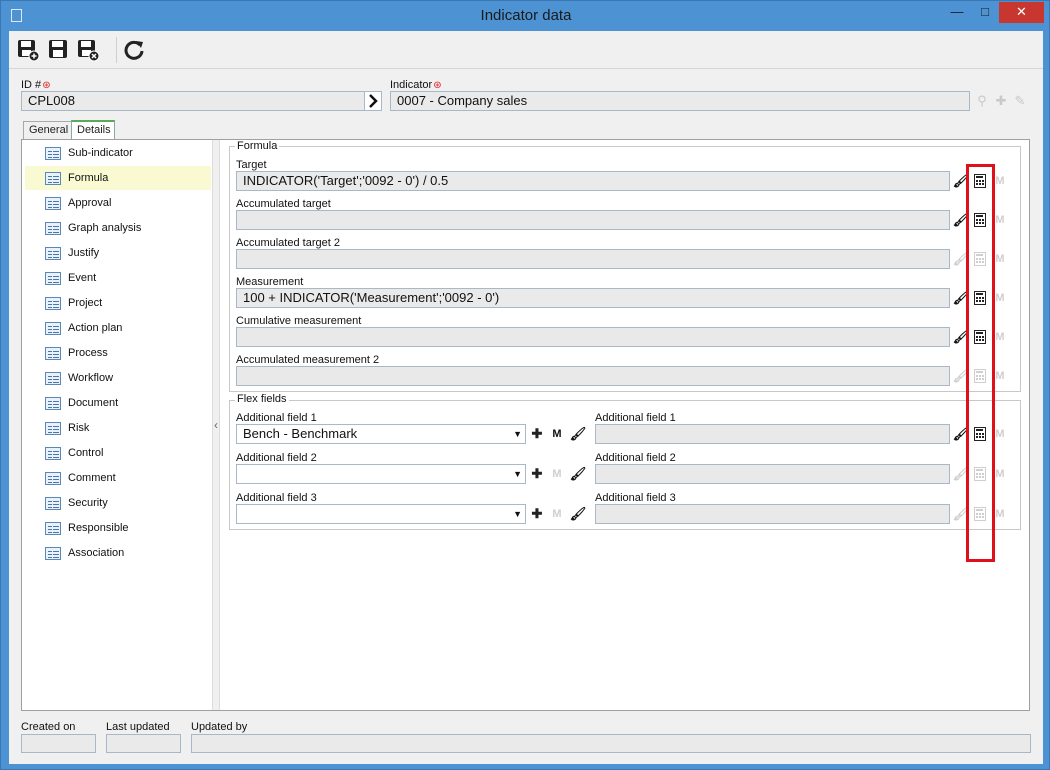 The height and width of the screenshot is (770, 1050). What do you see at coordinates (118, 228) in the screenshot?
I see `nav-item-graph-analysis: Graph analysis` at bounding box center [118, 228].